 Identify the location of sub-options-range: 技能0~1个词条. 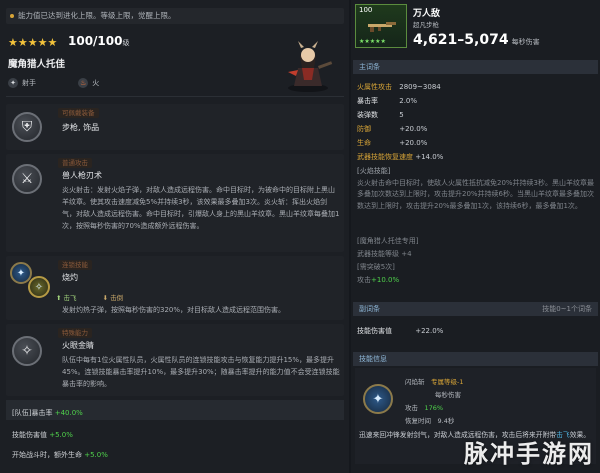
(567, 309).